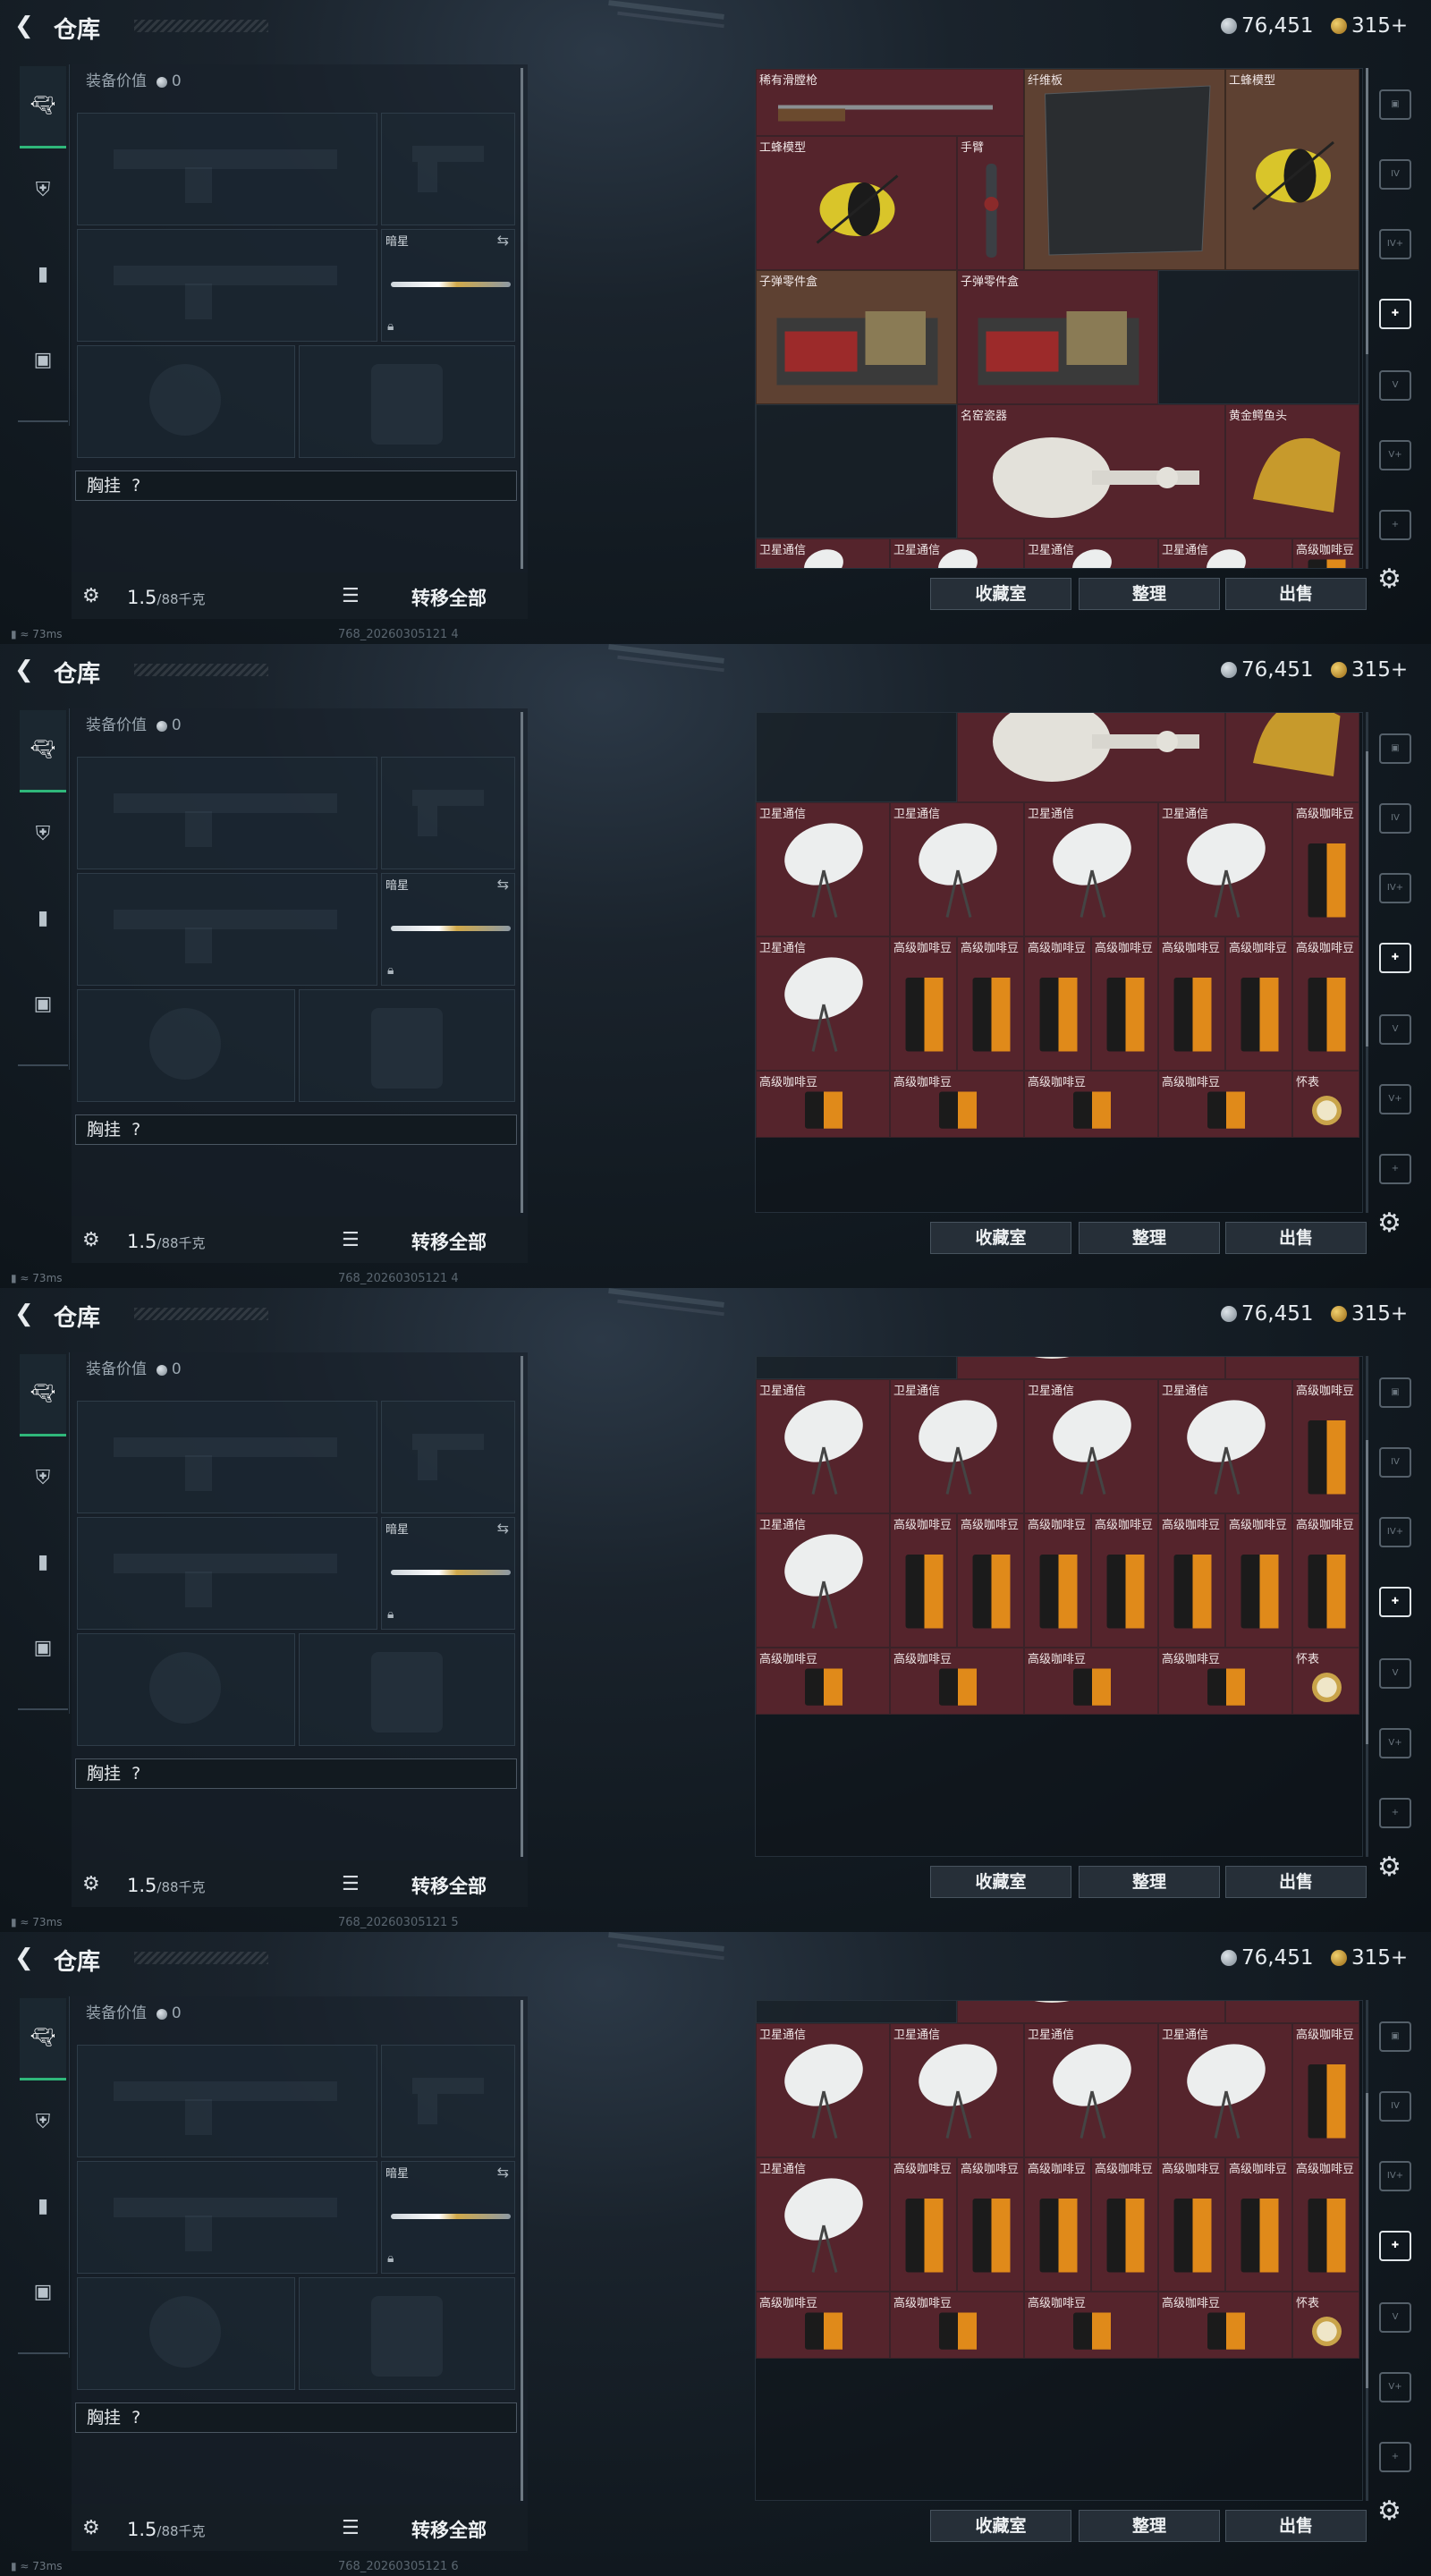 Image resolution: width=1431 pixels, height=2576 pixels. What do you see at coordinates (351, 1884) in the screenshot?
I see `list-icon: ☰` at bounding box center [351, 1884].